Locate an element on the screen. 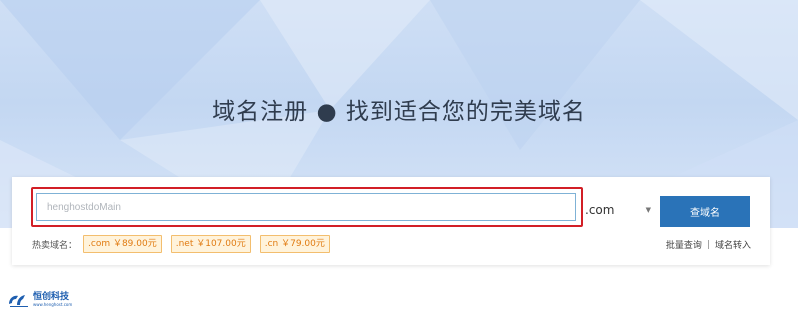 This screenshot has width=798, height=315. logo-mark-icon is located at coordinates (18, 301).